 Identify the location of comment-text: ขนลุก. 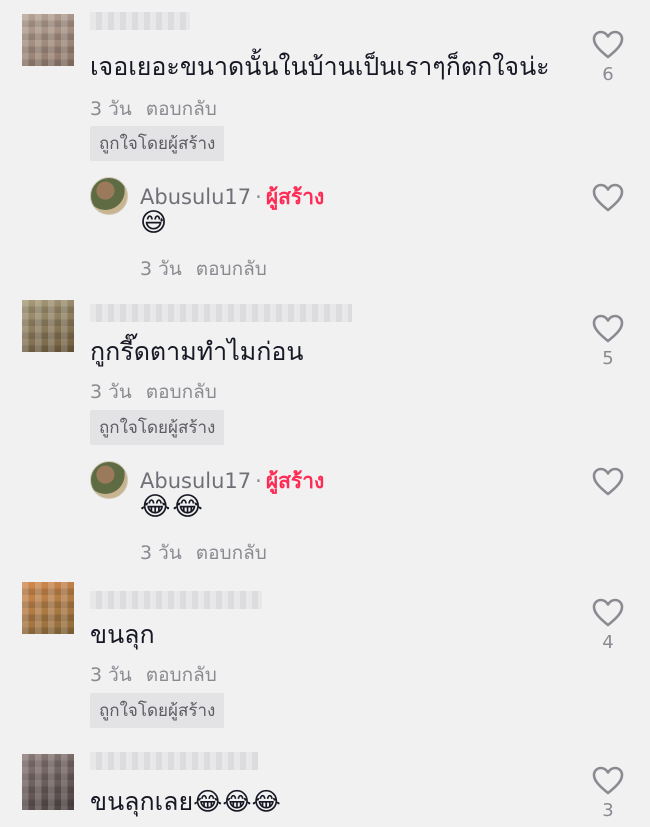
(122, 634).